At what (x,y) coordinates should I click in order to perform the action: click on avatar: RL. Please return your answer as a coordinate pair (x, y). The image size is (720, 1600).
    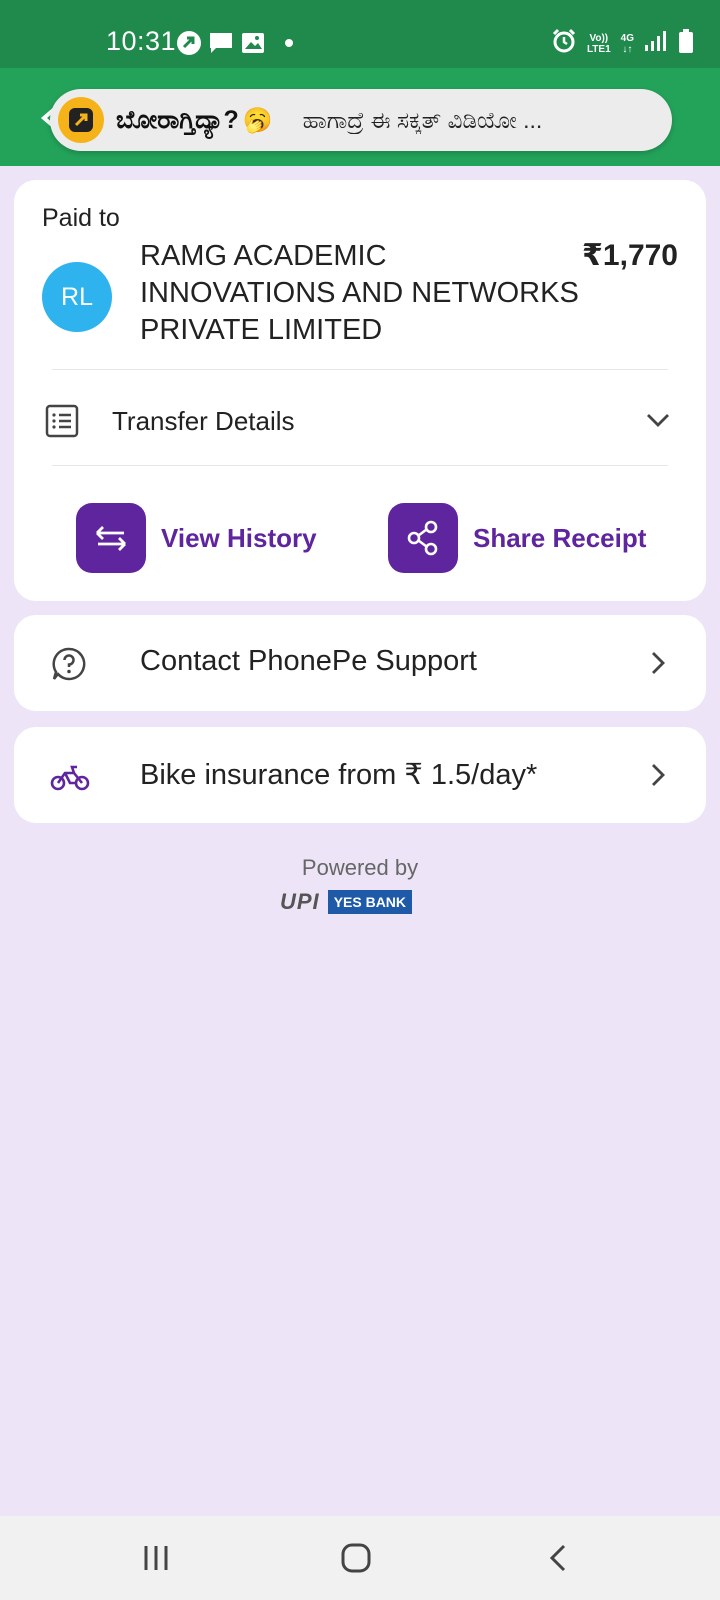
    Looking at the image, I should click on (77, 297).